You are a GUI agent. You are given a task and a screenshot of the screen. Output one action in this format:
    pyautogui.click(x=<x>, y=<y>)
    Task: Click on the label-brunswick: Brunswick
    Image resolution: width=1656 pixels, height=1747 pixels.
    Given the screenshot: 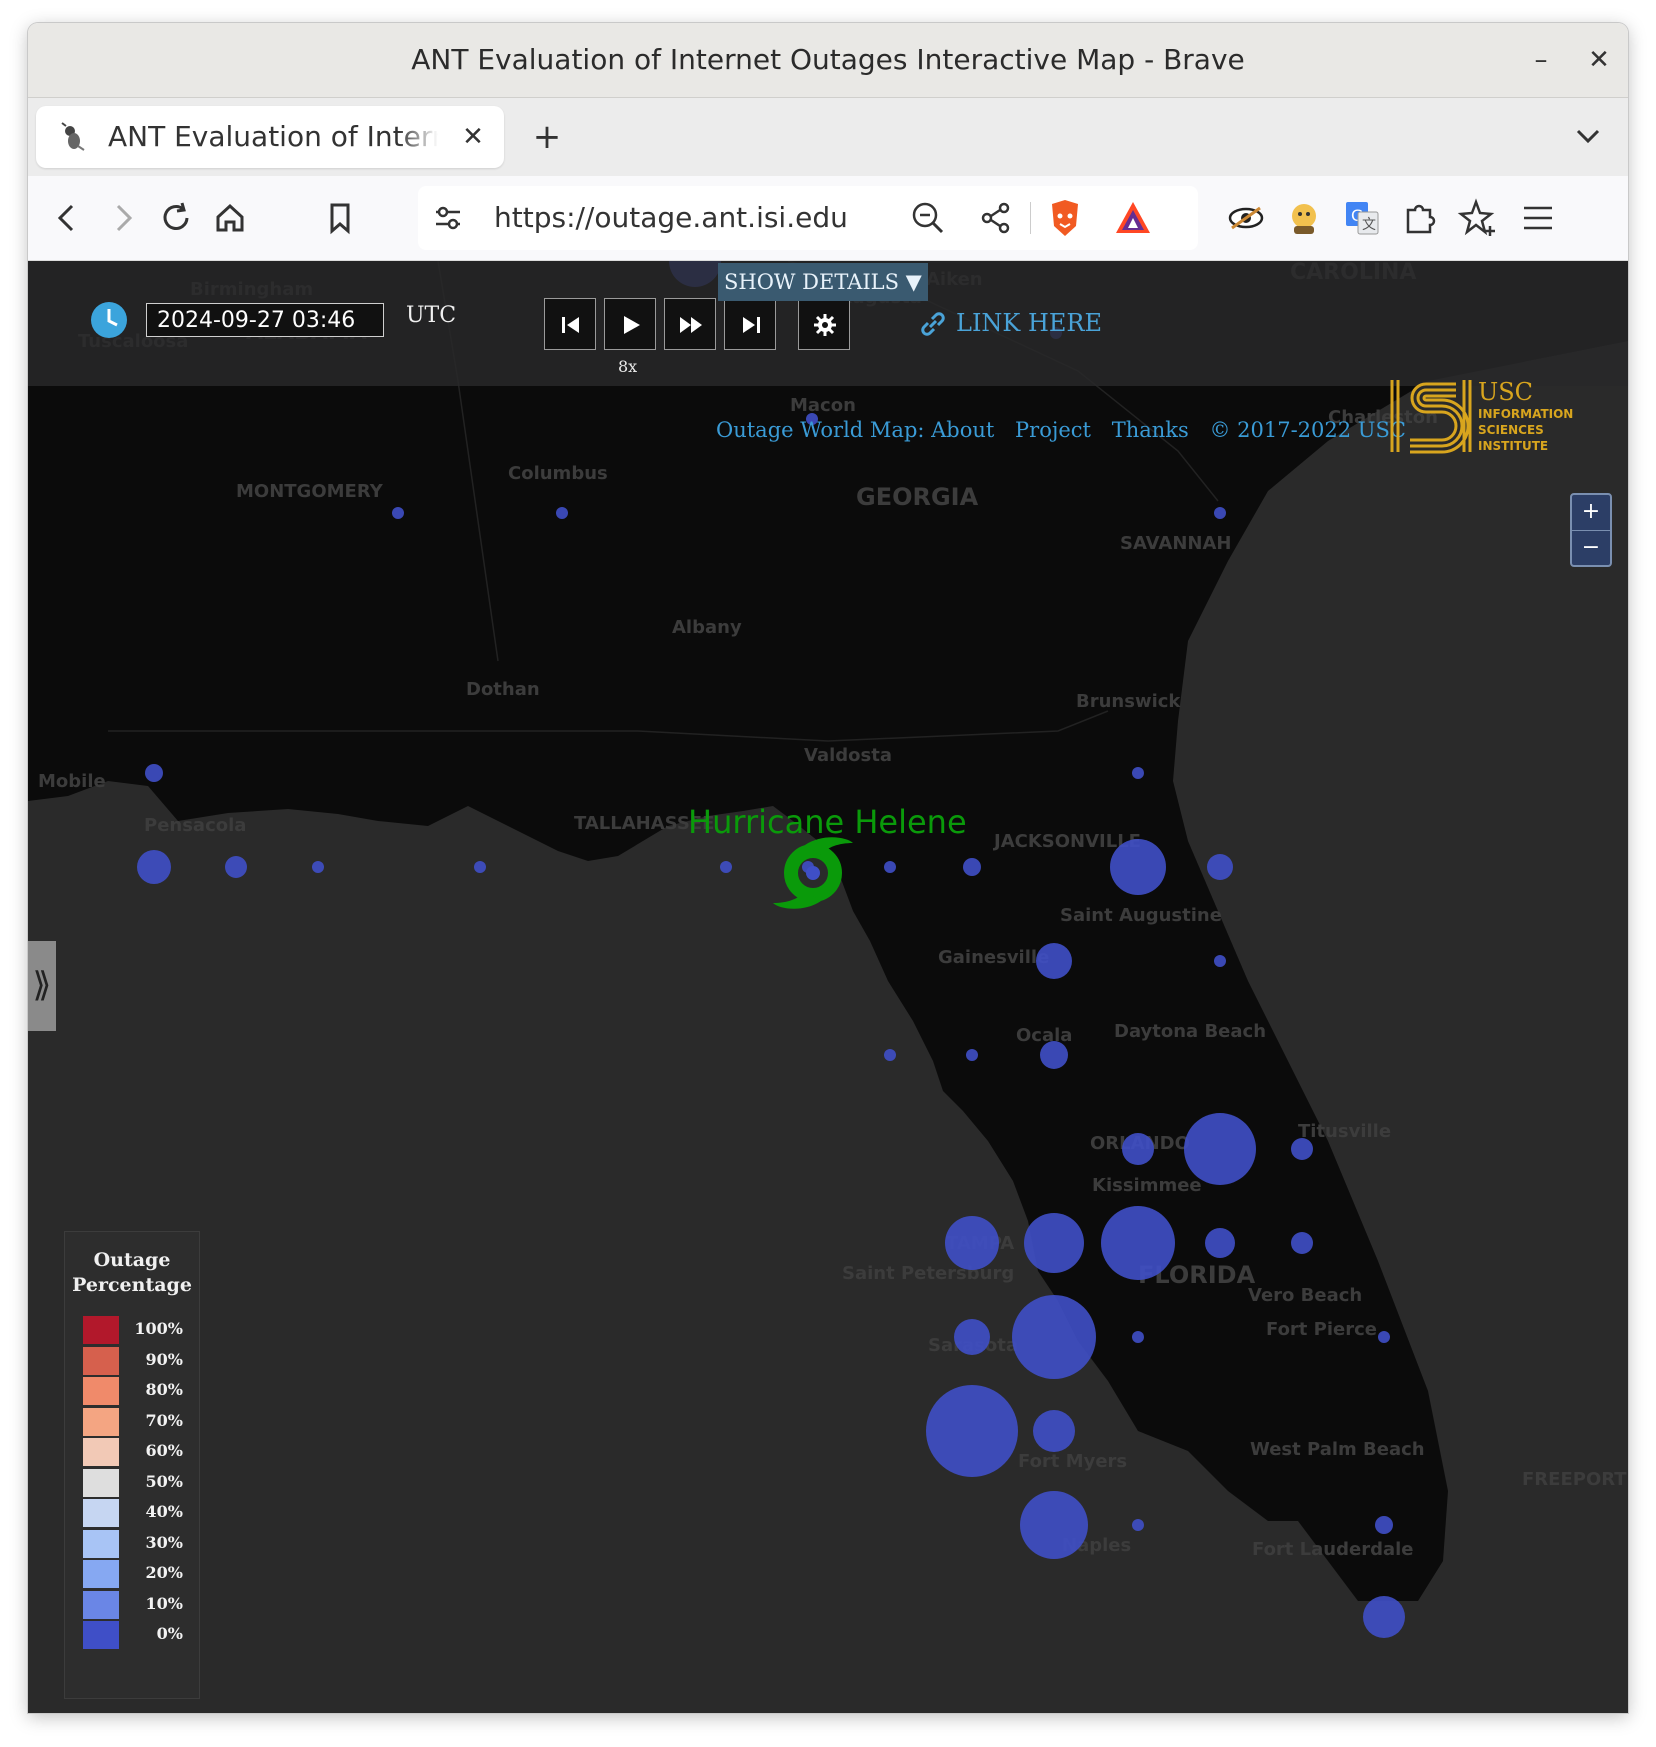 What is the action you would take?
    pyautogui.click(x=1128, y=701)
    